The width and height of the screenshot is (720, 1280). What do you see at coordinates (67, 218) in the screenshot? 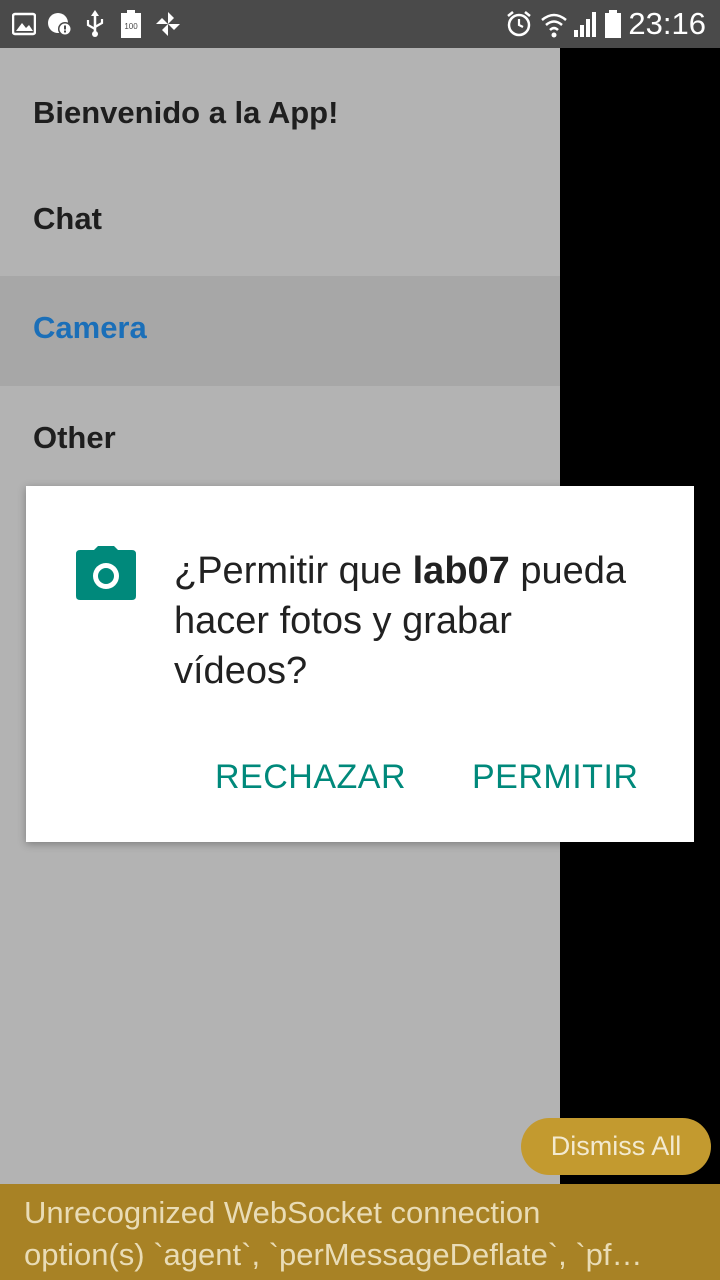
I see `menu-item-label: Chat` at bounding box center [67, 218].